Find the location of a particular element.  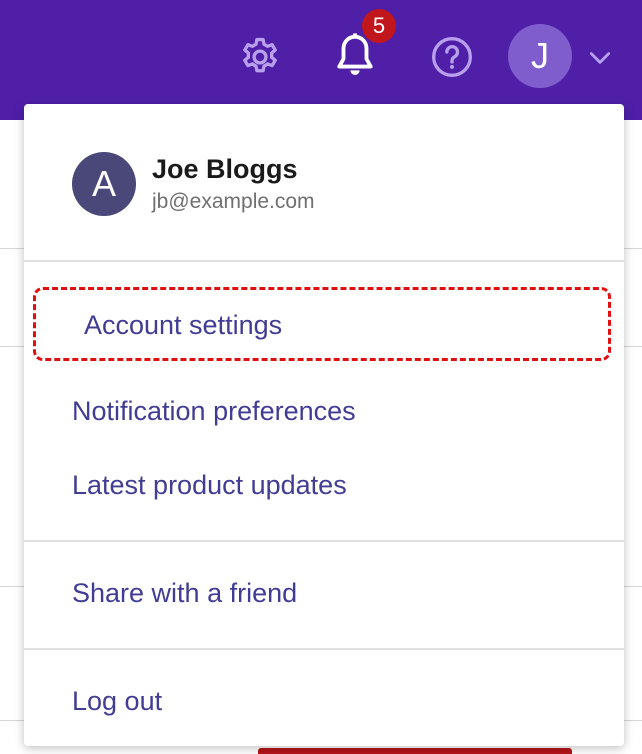

menu-item-notification-preferences: Notification preferences is located at coordinates (214, 411).